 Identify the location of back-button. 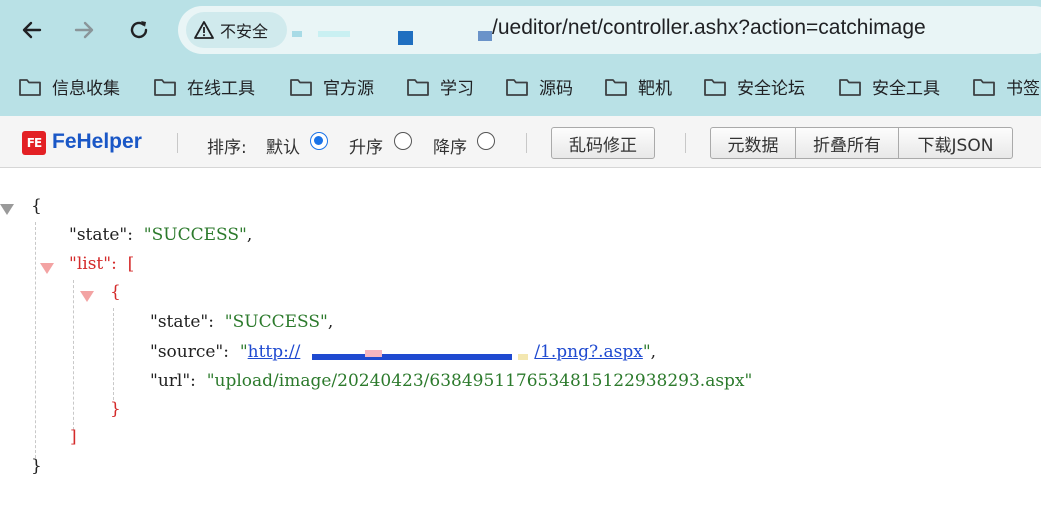
(32, 30).